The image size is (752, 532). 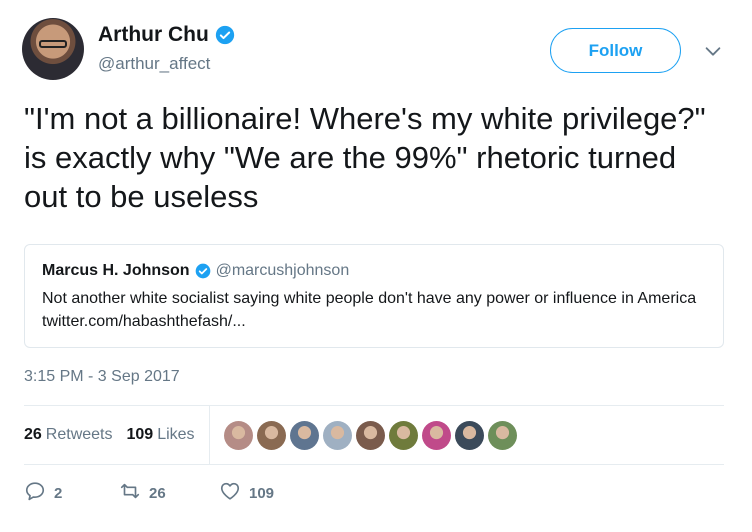 What do you see at coordinates (169, 493) in the screenshot?
I see `retweet-action: 26` at bounding box center [169, 493].